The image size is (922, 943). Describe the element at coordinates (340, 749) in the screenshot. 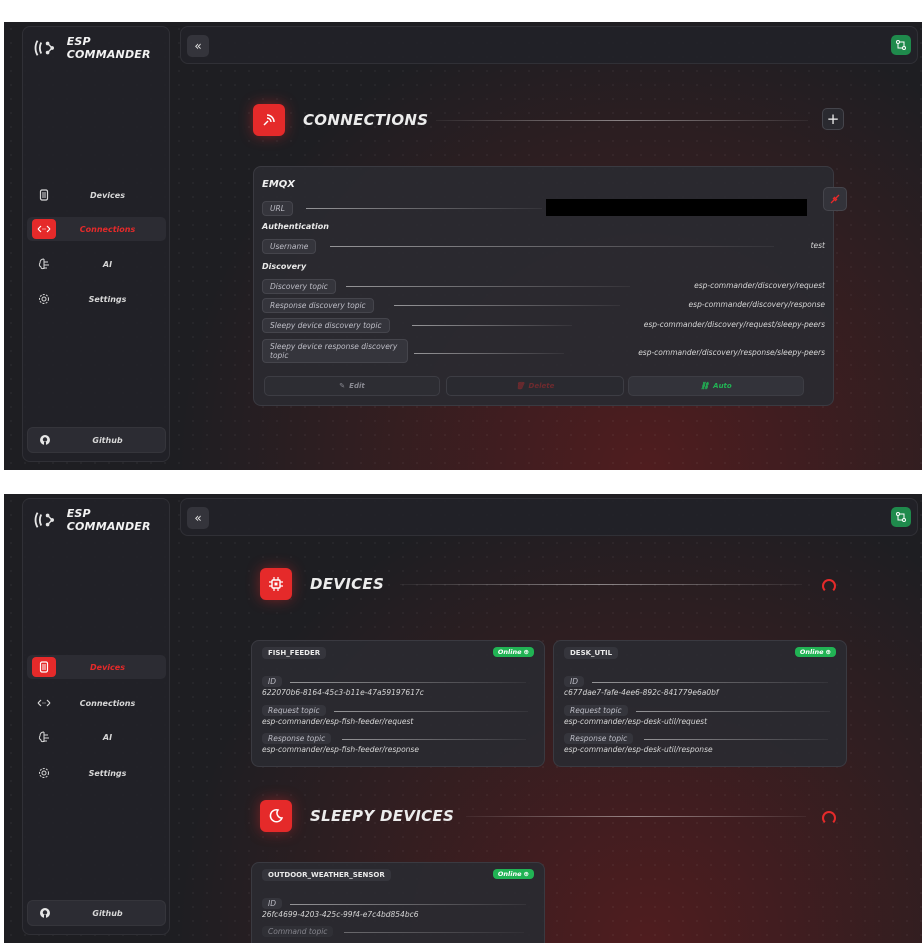

I see `response-topic-value: esp-commander/esp-fish-feeder/response` at that location.